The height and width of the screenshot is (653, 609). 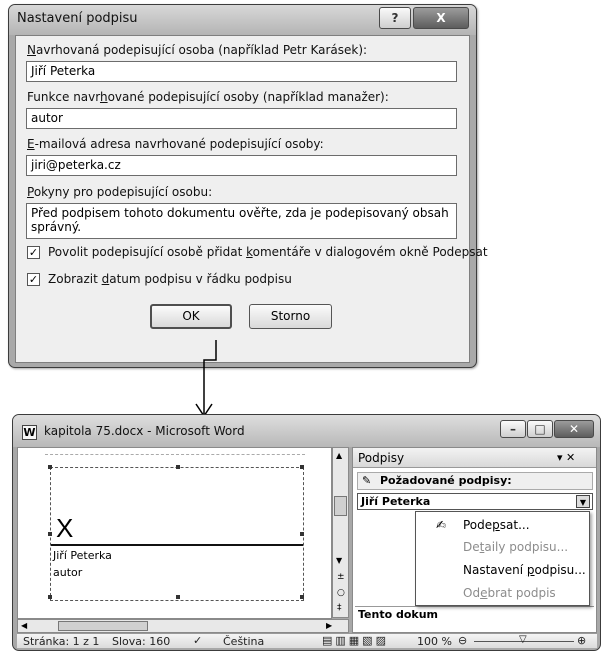 What do you see at coordinates (341, 577) in the screenshot?
I see `previous-page-icon: ±` at bounding box center [341, 577].